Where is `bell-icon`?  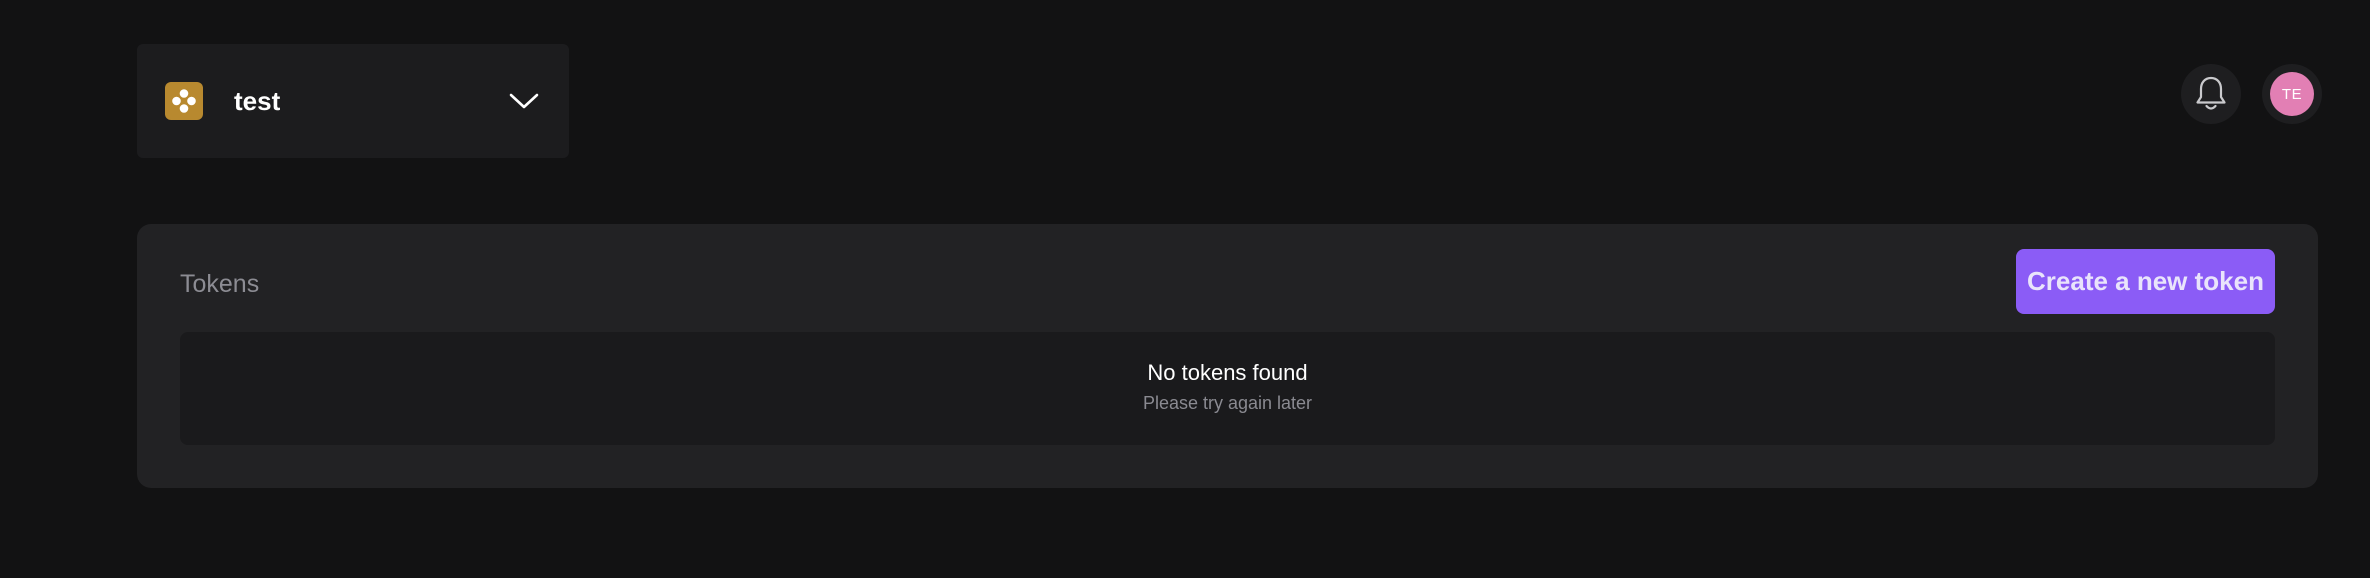 bell-icon is located at coordinates (2211, 93).